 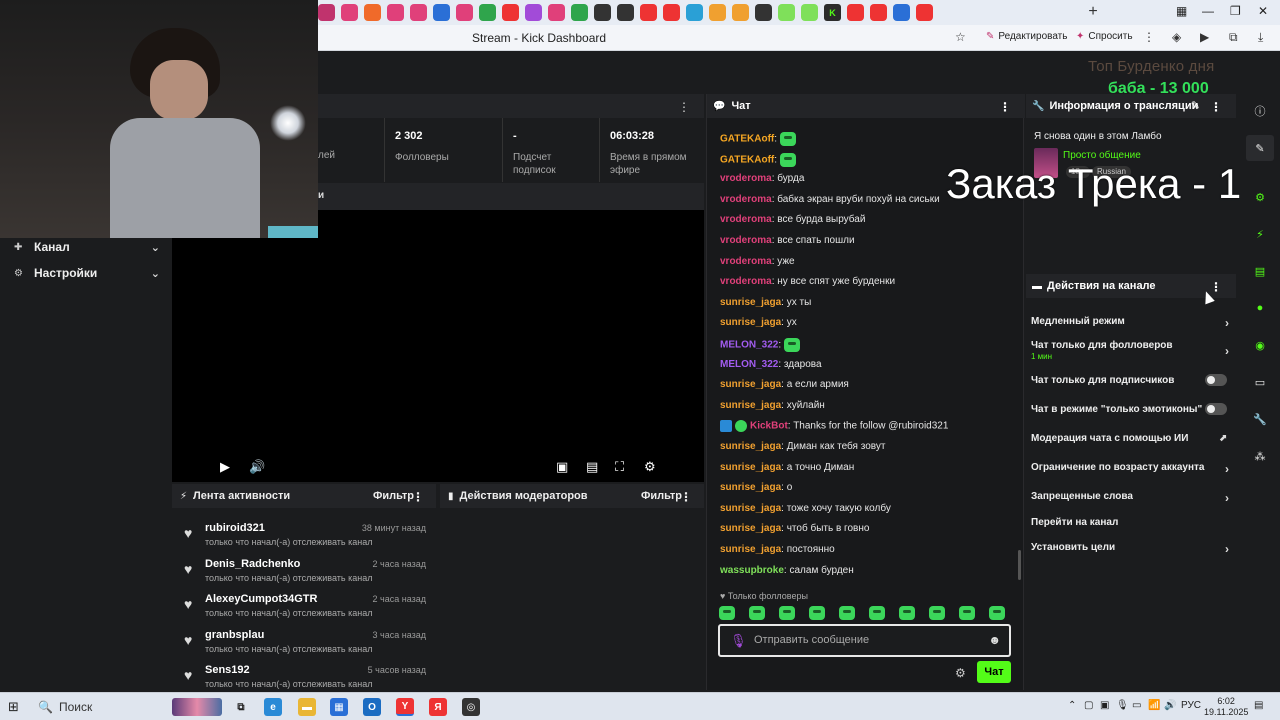 What do you see at coordinates (1072, 705) in the screenshot?
I see `tray-chevron-icon: ⌃` at bounding box center [1072, 705].